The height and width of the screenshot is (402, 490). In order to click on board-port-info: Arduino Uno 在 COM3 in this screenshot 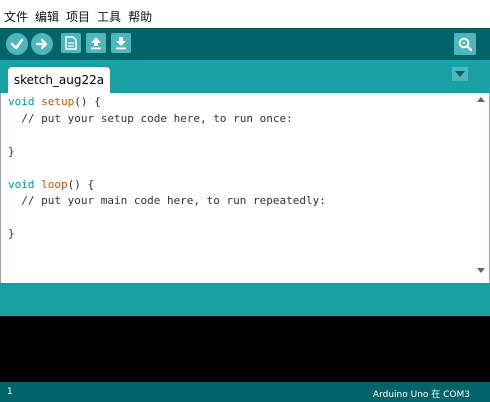, I will do `click(421, 395)`.